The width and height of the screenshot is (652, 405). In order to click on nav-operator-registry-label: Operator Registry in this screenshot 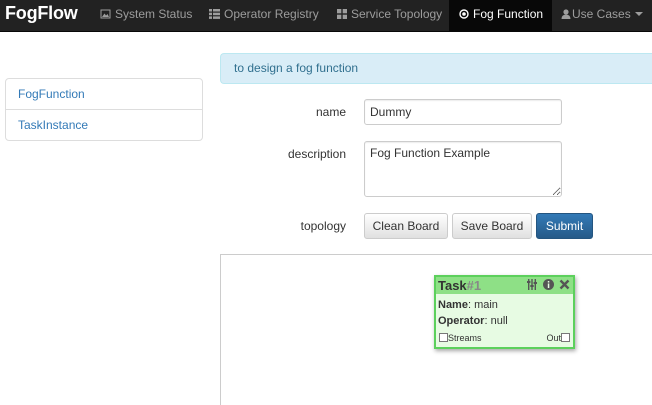, I will do `click(271, 14)`.